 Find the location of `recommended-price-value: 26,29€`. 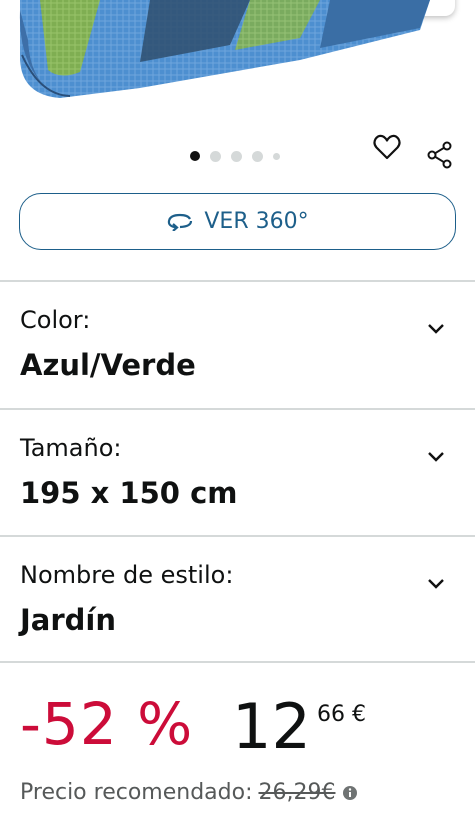

recommended-price-value: 26,29€ is located at coordinates (297, 792).